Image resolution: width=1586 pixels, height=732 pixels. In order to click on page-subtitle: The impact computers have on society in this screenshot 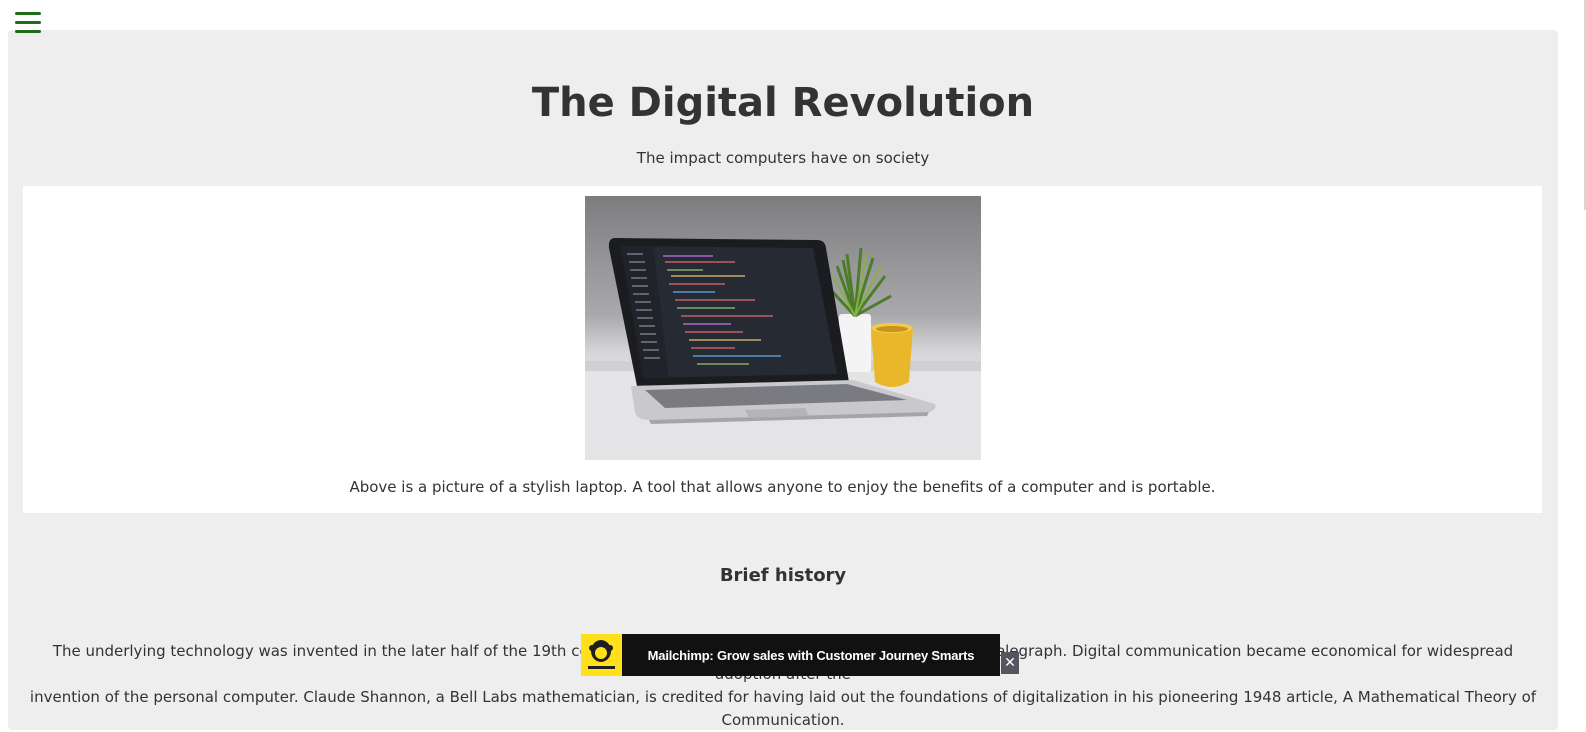, I will do `click(783, 158)`.